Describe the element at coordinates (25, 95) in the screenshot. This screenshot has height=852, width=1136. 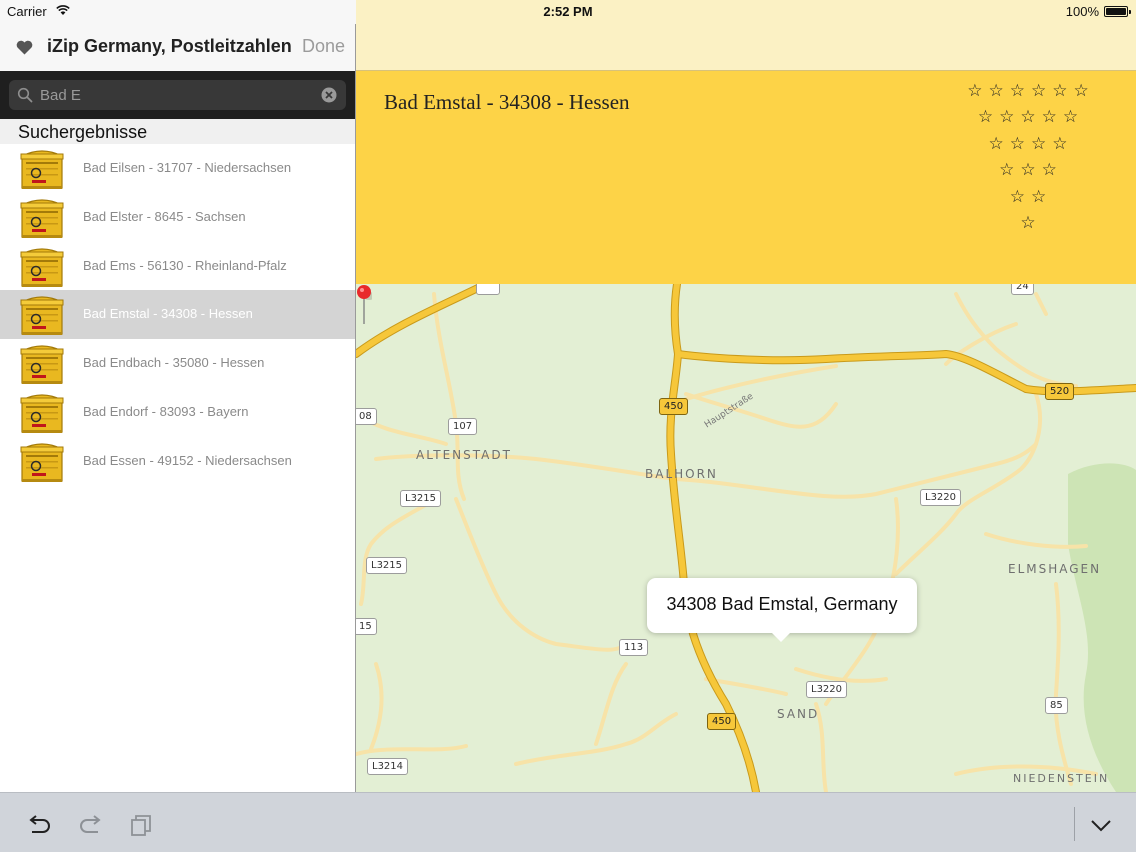
I see `search-icon` at that location.